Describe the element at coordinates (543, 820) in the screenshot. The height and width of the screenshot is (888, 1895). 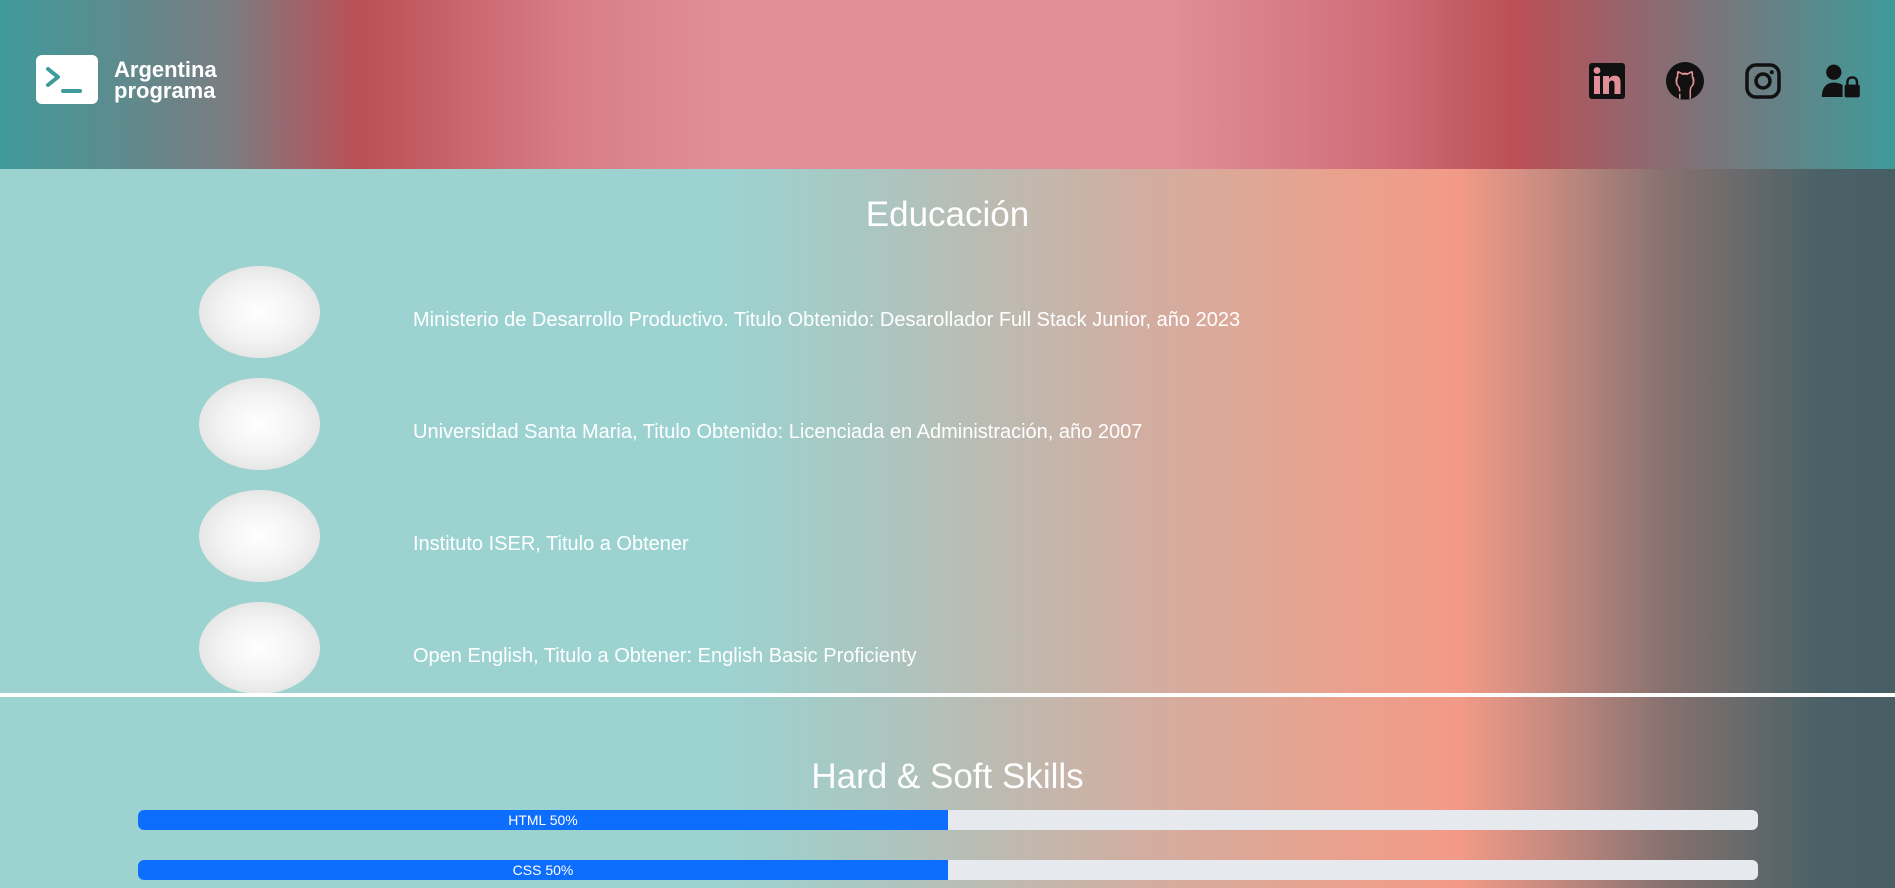
I see `skill-progress-fill: HTML 50%` at that location.